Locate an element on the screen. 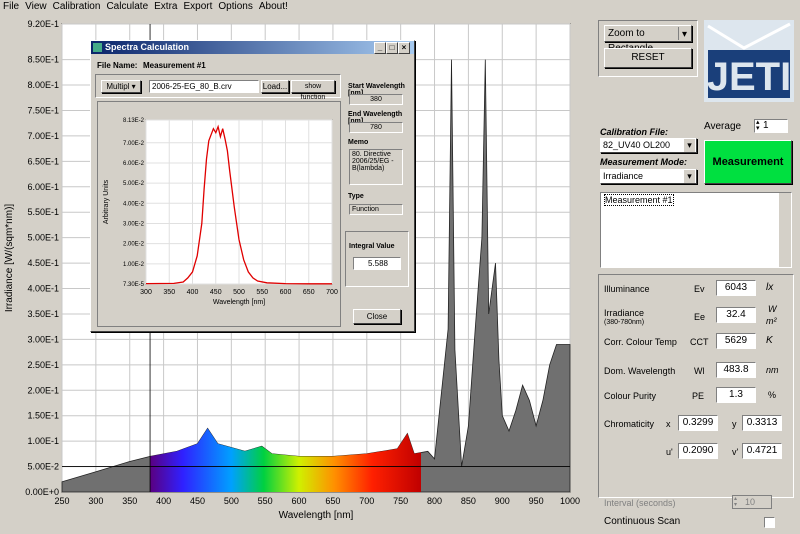 Image resolution: width=800 pixels, height=534 pixels. menu-item-calculate: Calculate is located at coordinates (127, 7).